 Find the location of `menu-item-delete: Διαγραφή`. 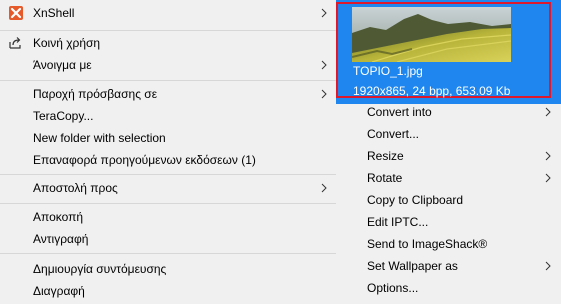

menu-item-delete: Διαγραφή is located at coordinates (168, 291).